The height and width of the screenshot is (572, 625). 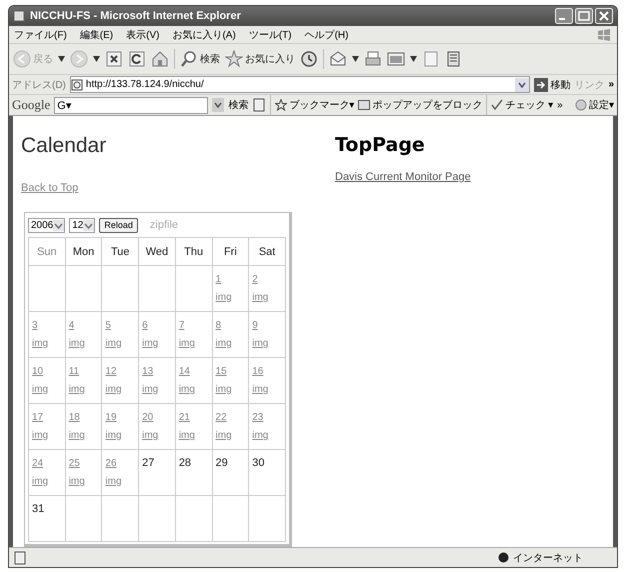 I want to click on day-link: 8, so click(x=219, y=325).